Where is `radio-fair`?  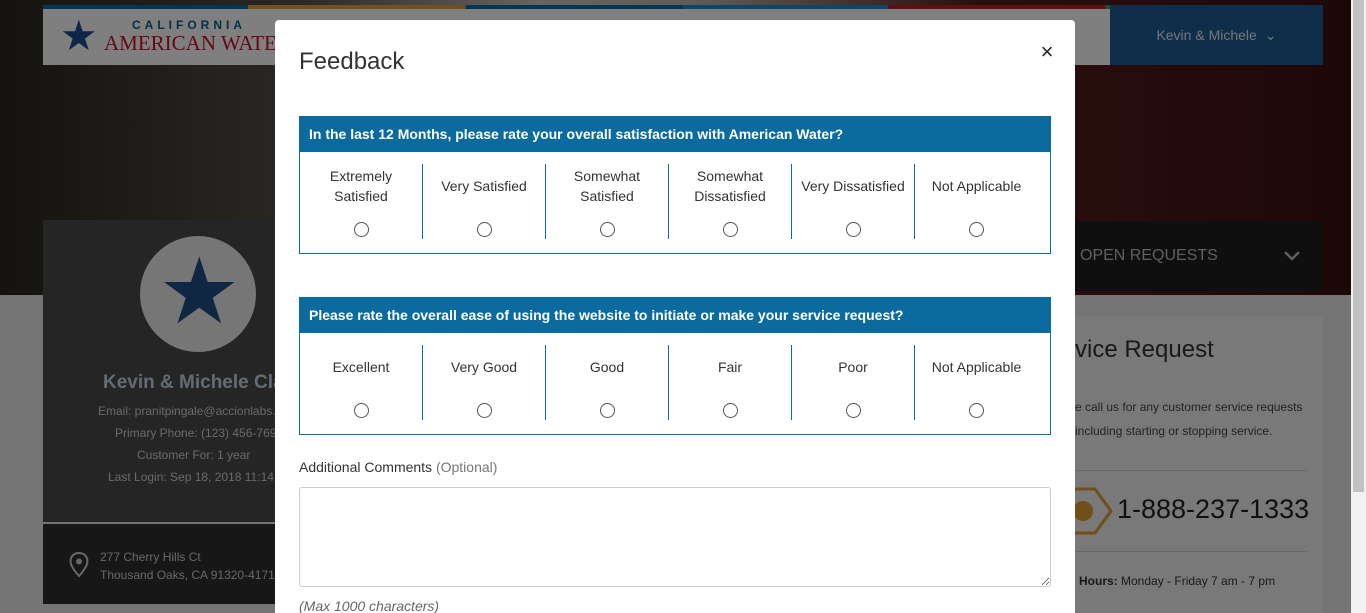
radio-fair is located at coordinates (730, 410).